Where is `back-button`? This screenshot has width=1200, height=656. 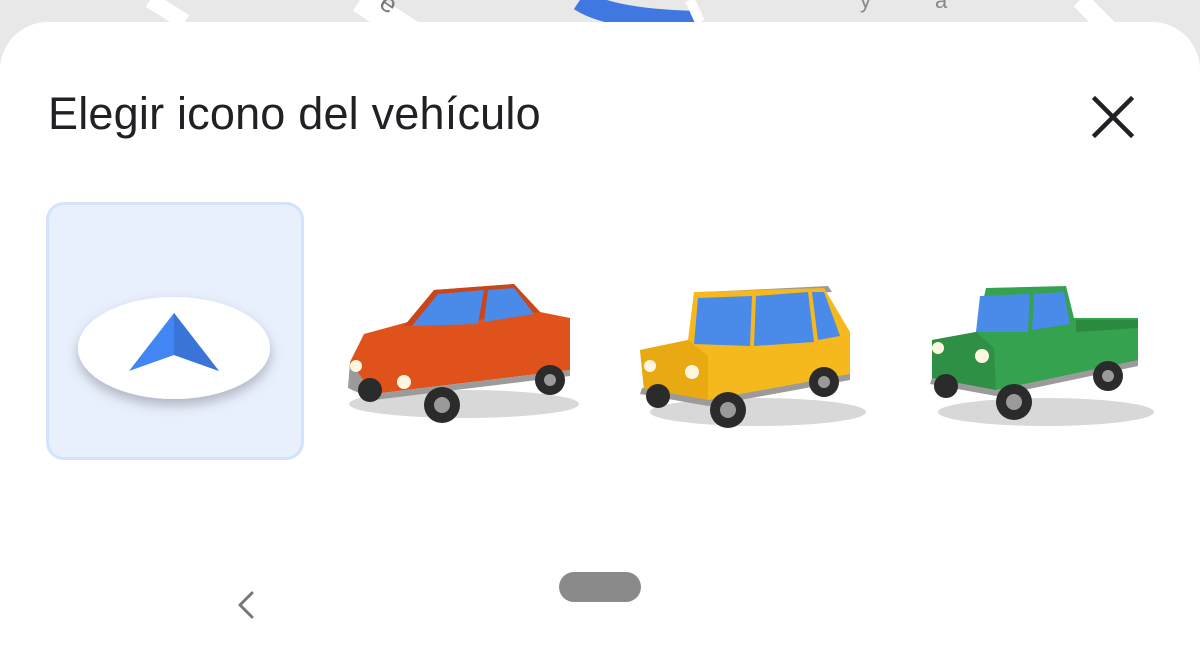 back-button is located at coordinates (246, 605).